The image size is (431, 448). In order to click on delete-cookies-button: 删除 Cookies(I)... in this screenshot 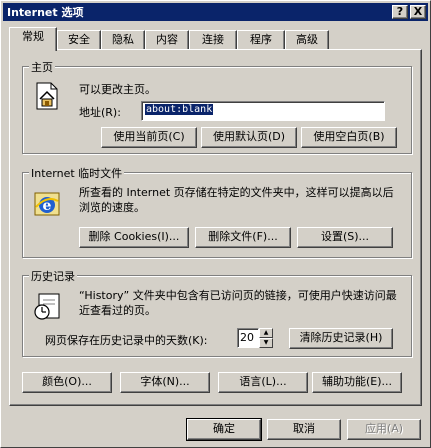, I will do `click(134, 237)`.